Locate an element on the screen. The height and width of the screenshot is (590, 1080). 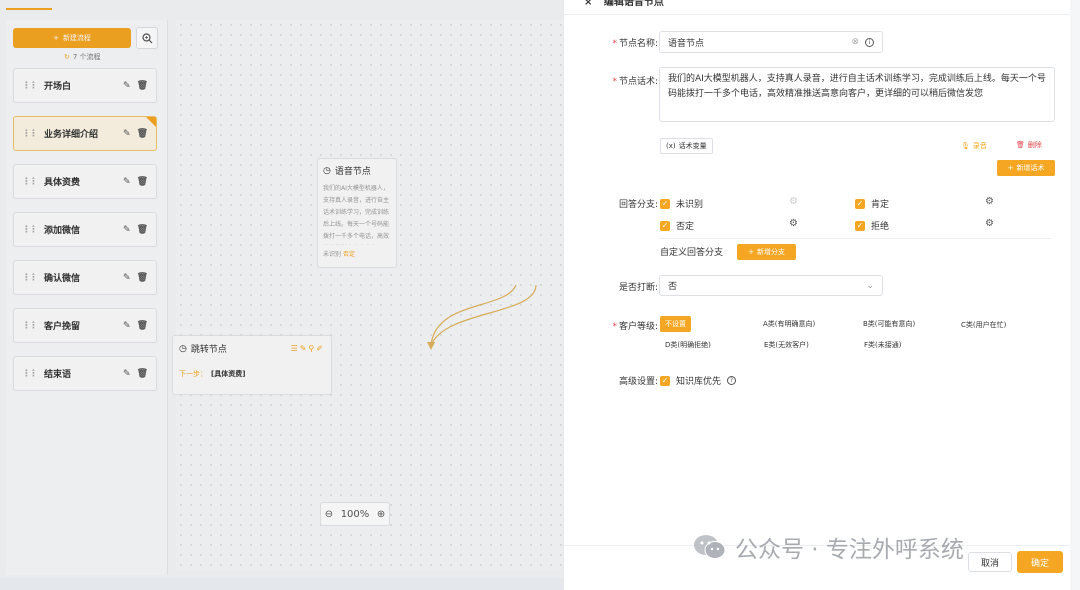
add-branch-label: 新增分支 is located at coordinates (770, 252).